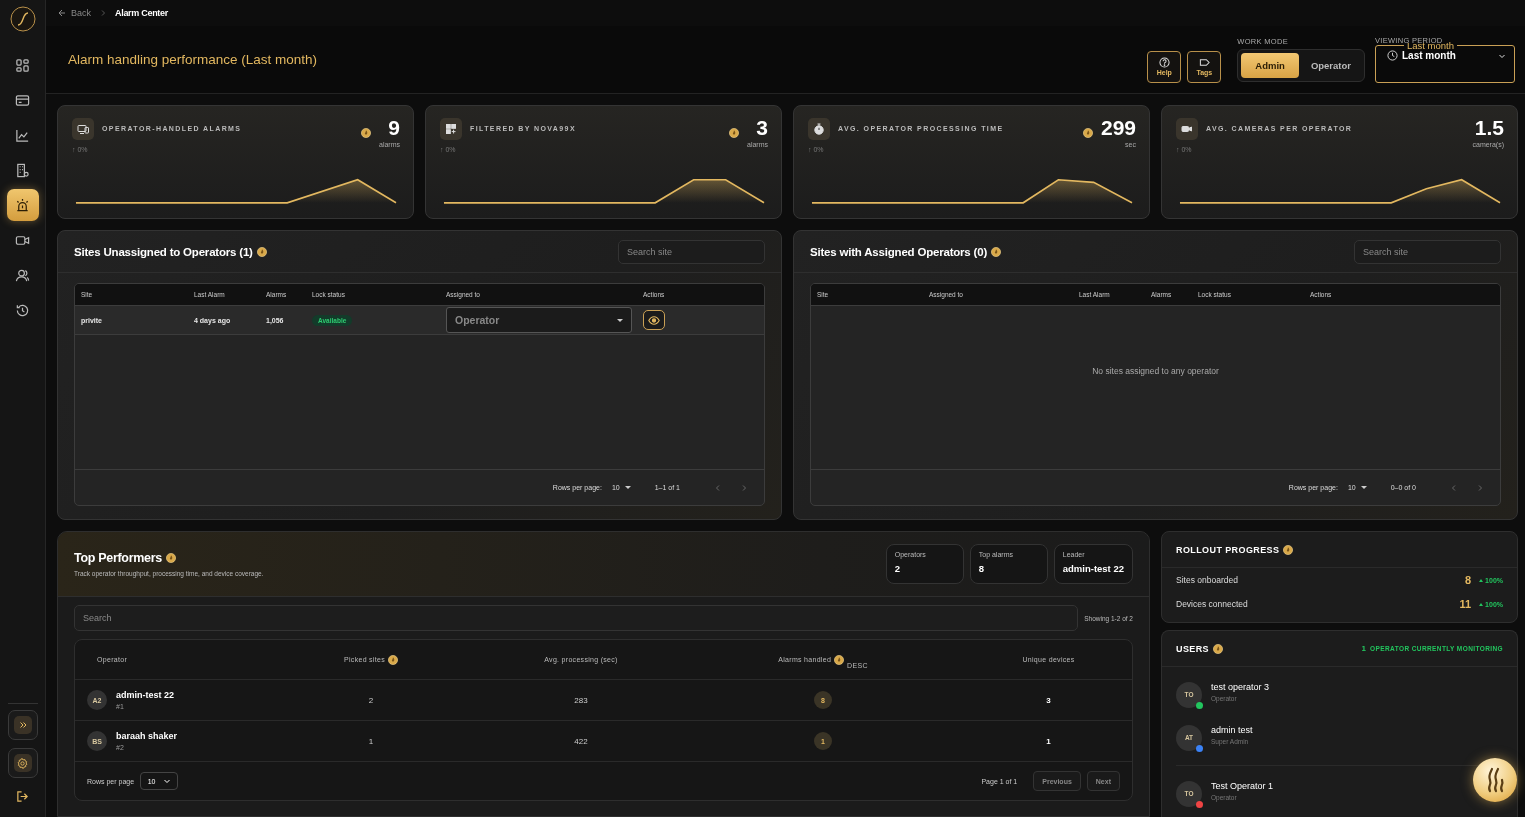 The width and height of the screenshot is (1525, 817). What do you see at coordinates (118, 558) in the screenshot?
I see `panel-title: Top Performers` at bounding box center [118, 558].